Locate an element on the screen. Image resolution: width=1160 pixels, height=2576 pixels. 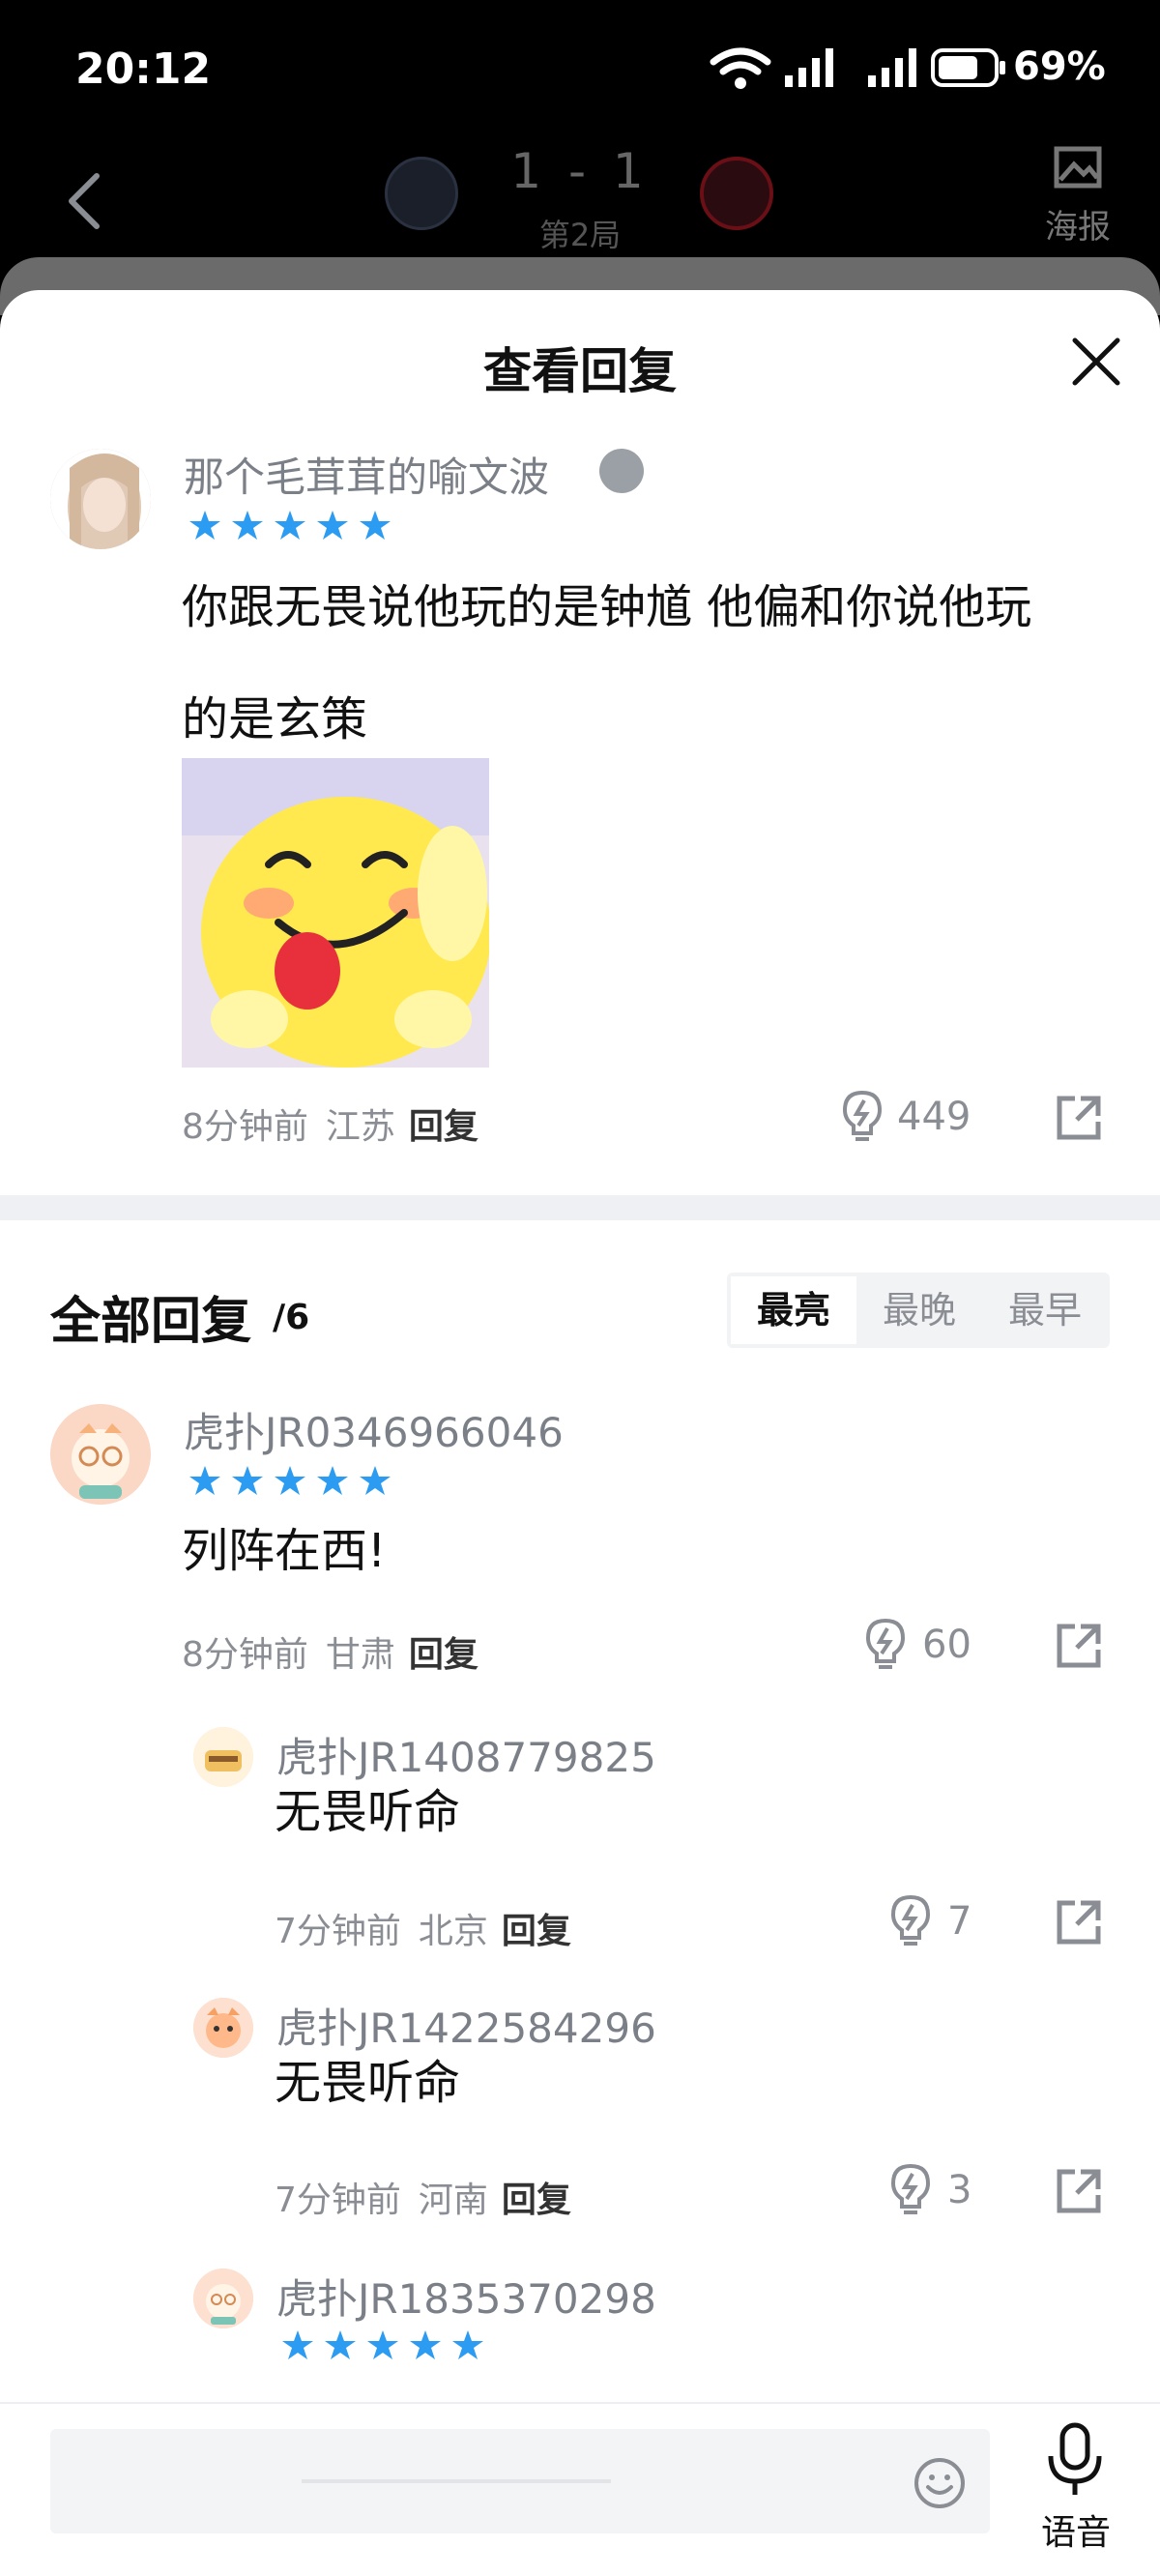
comment-text-line1: 你跟无畏说他玩的是钟馗 他偏和你说他玩 is located at coordinates (607, 607).